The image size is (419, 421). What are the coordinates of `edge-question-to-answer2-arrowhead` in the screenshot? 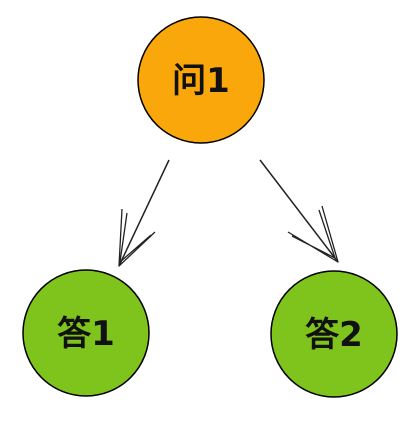 It's located at (313, 234).